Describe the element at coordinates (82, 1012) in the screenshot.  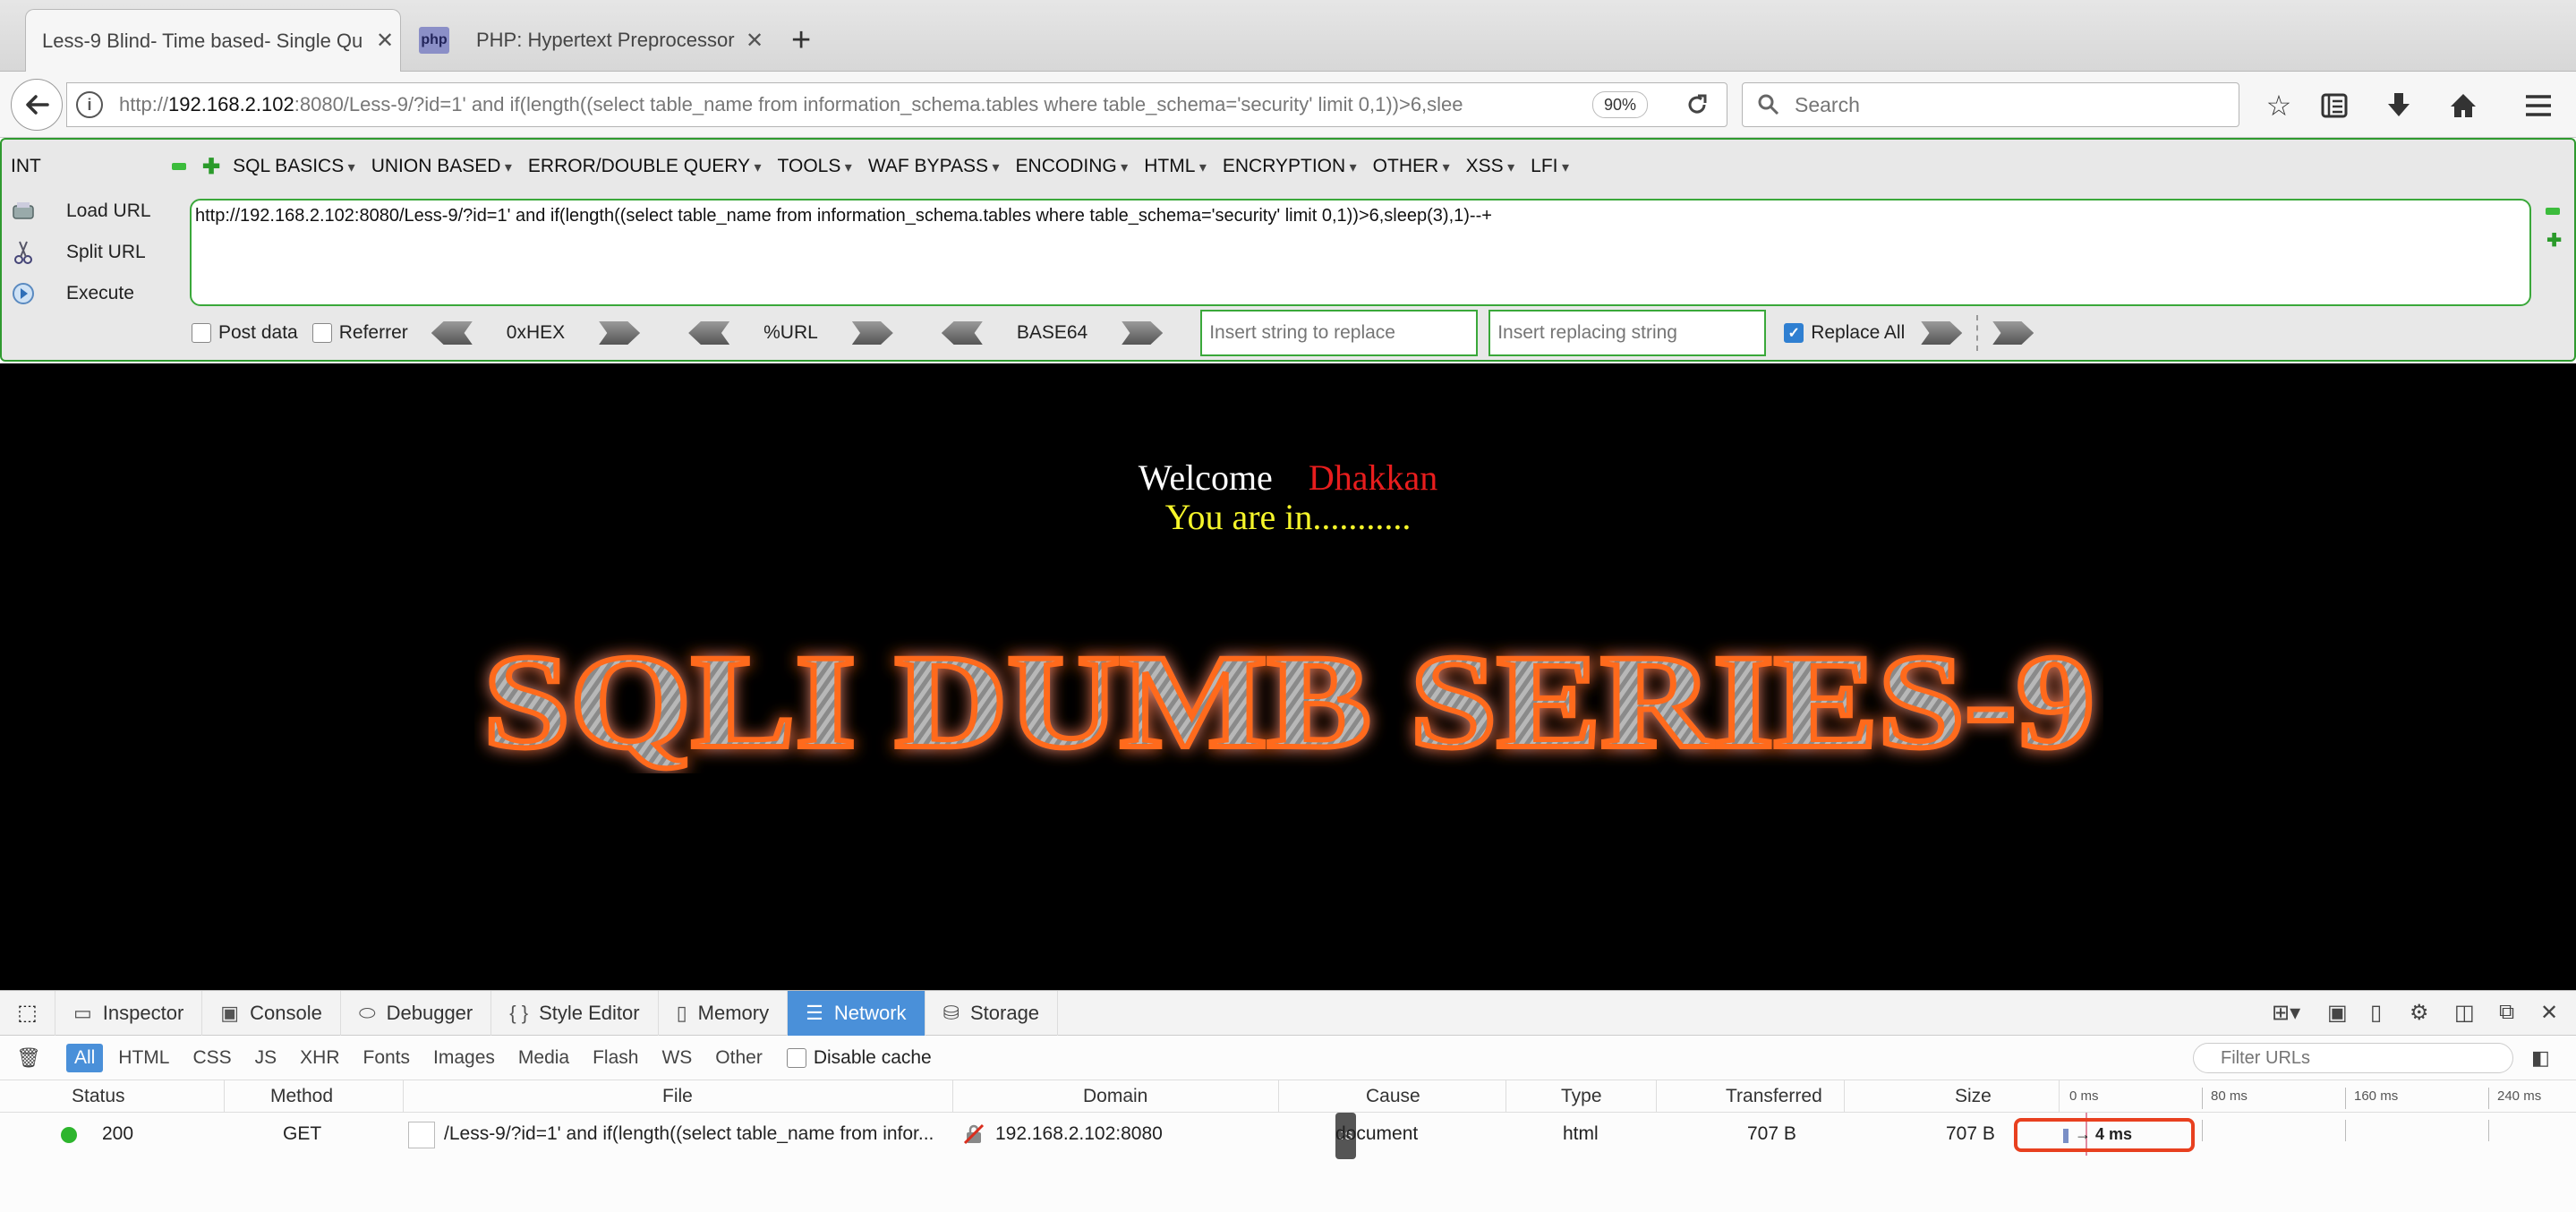
I see `inspector-icon: ▭` at that location.